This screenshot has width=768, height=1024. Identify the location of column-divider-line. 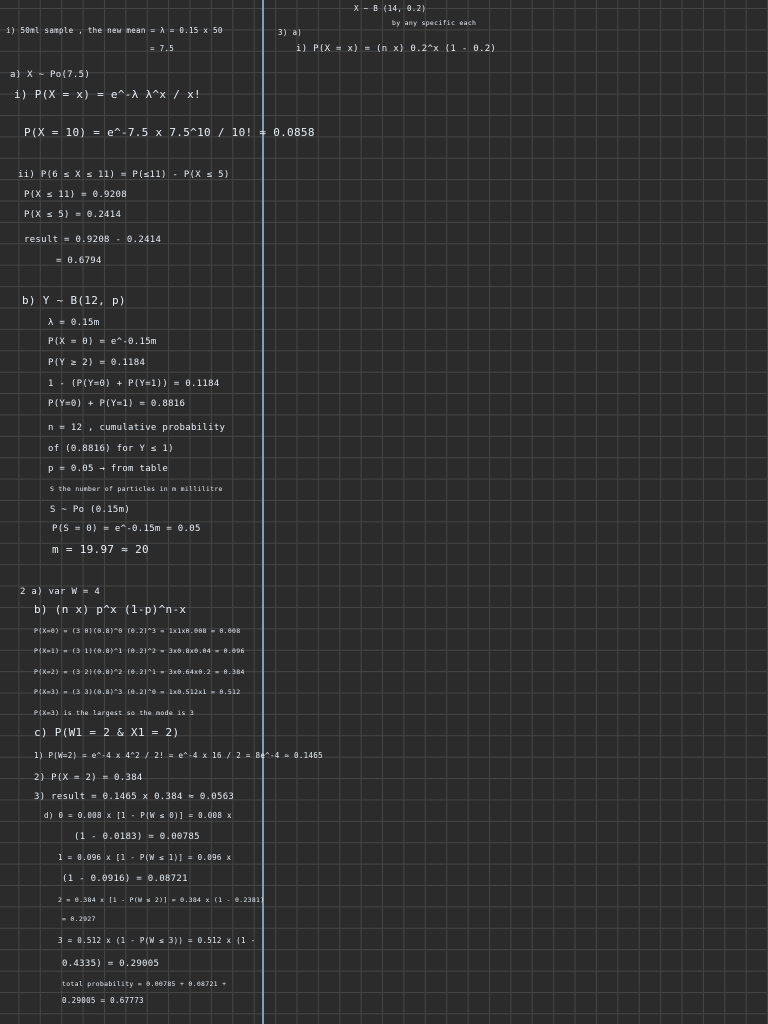
(263, 512).